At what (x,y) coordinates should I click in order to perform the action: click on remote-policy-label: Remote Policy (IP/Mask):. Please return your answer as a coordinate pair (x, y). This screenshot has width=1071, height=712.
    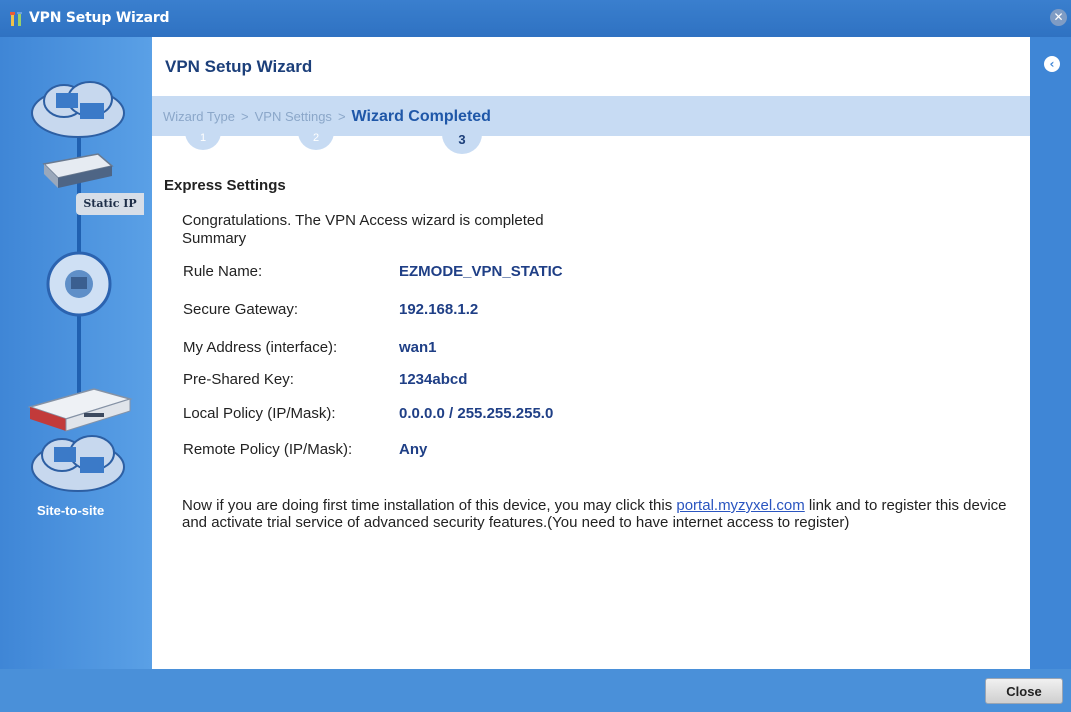
    Looking at the image, I should click on (268, 449).